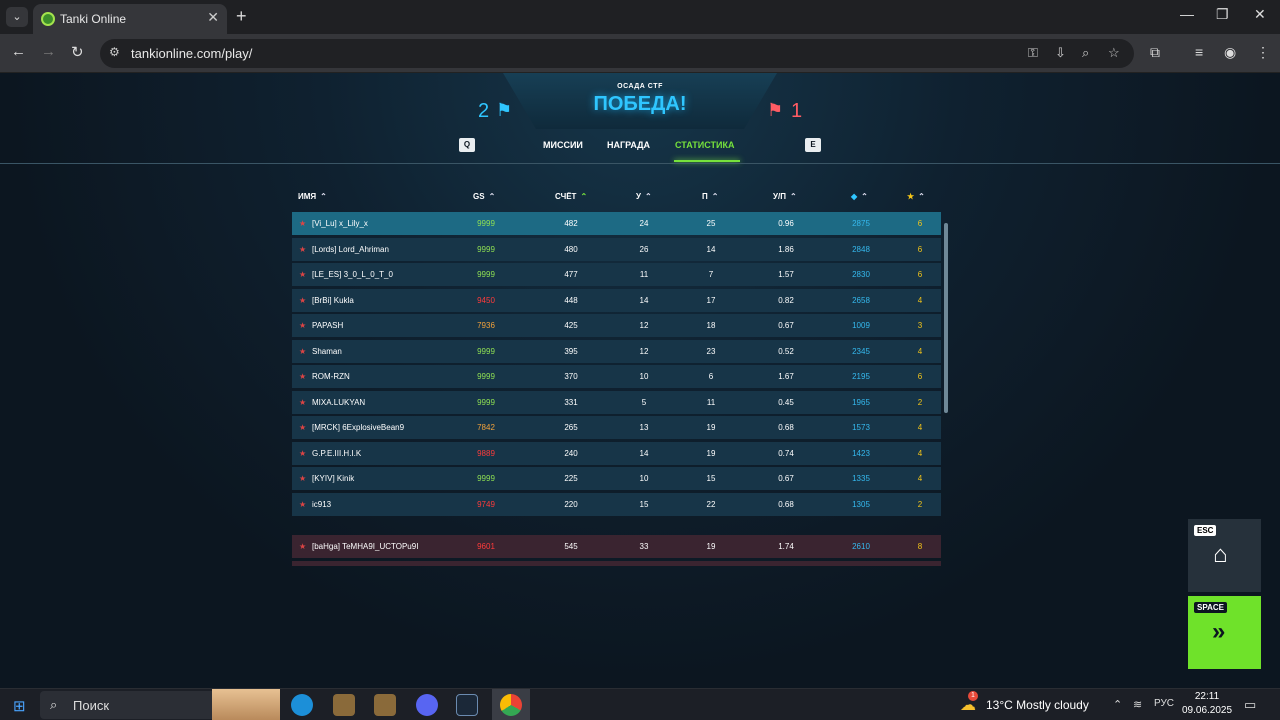 This screenshot has height=720, width=1280. Describe the element at coordinates (333, 300) in the screenshot. I see `player-name: [BrBi] Kukla` at that location.